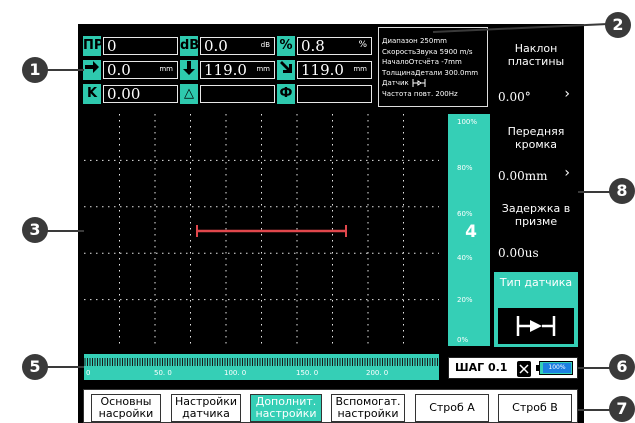  What do you see at coordinates (88, 373) in the screenshot?
I see `depth-label: 0` at bounding box center [88, 373].